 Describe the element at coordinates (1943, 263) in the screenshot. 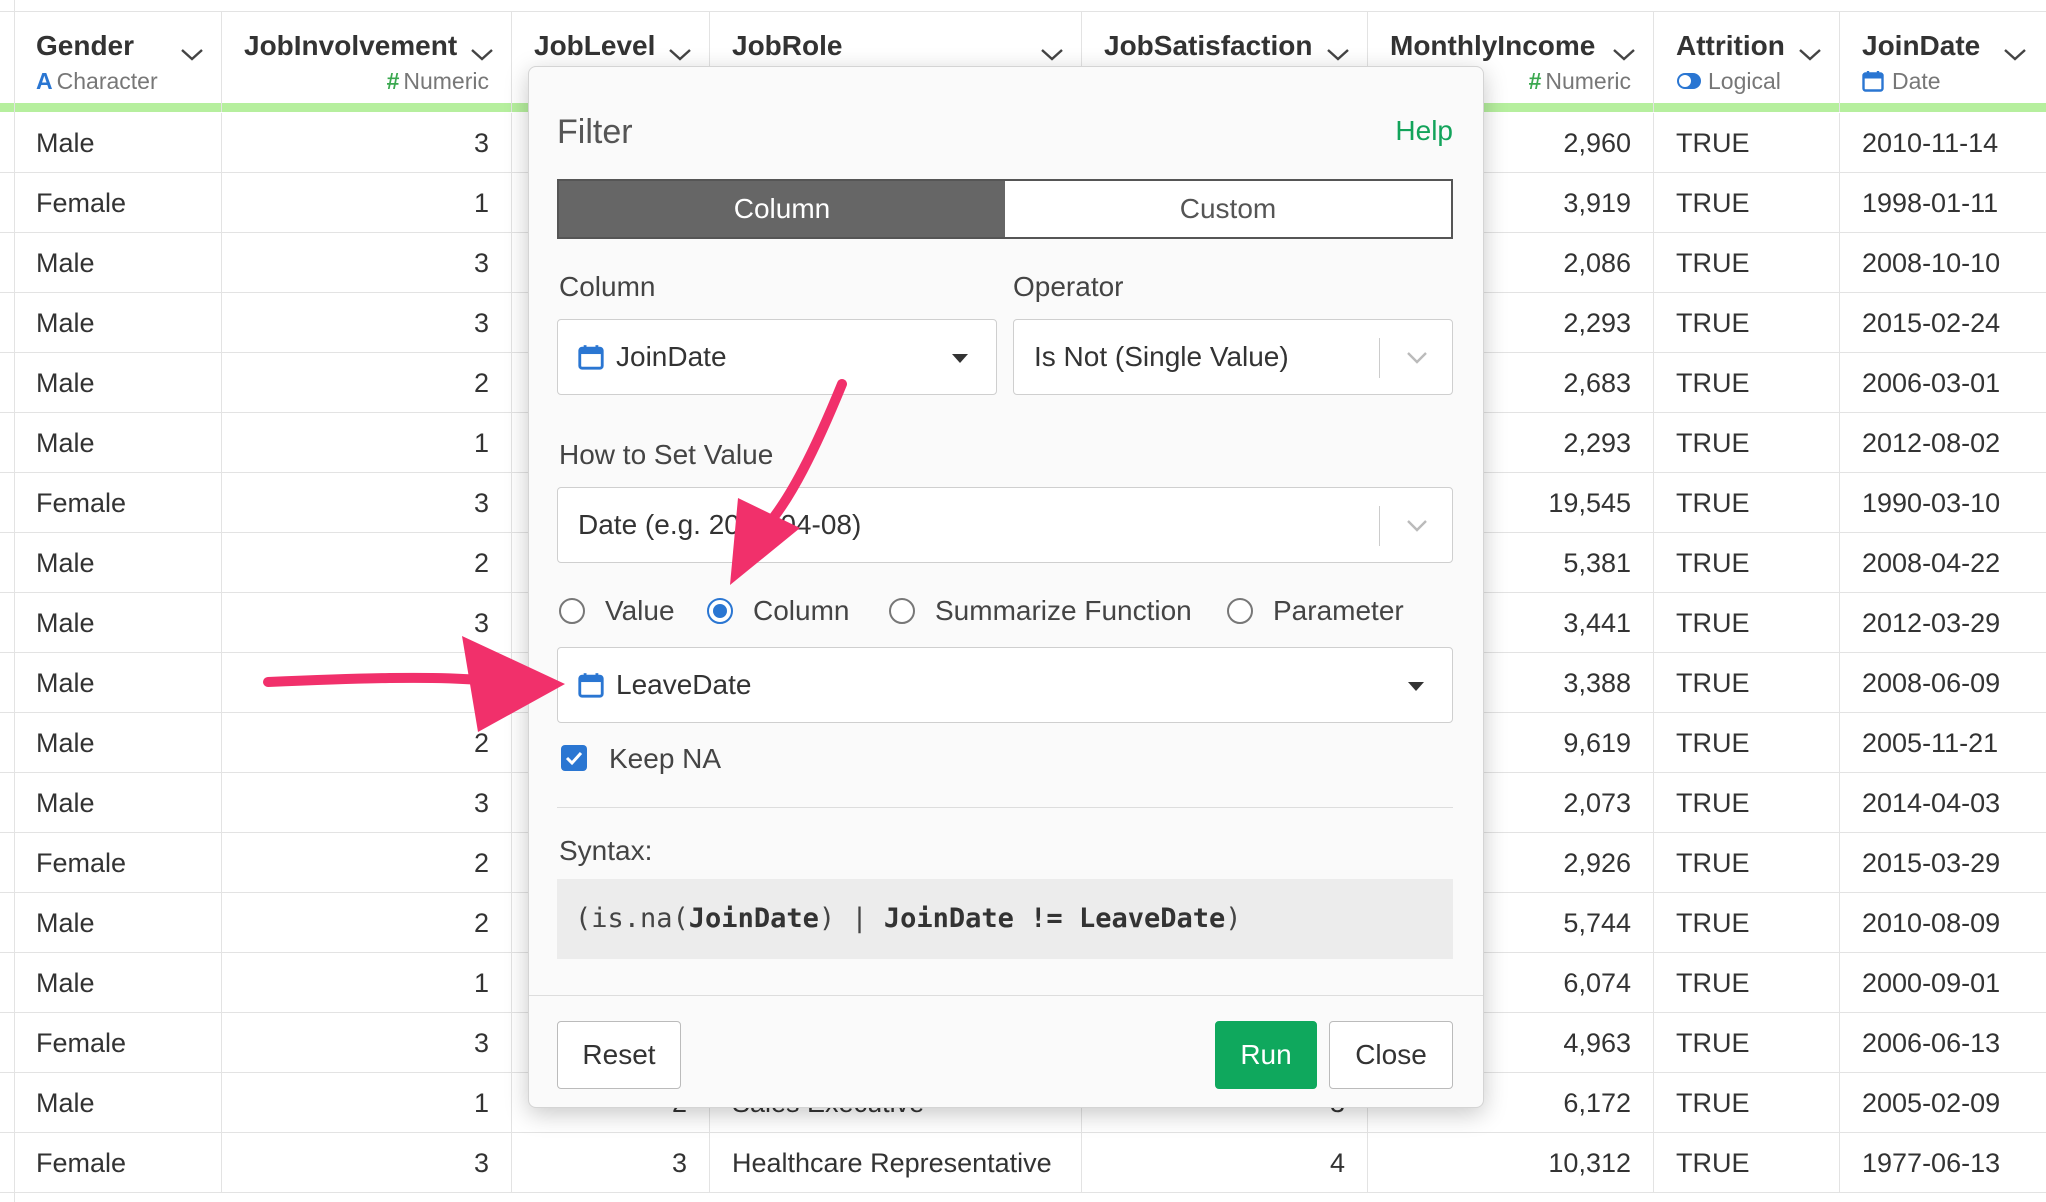

I see `cell-join-date: 2008-10-10` at that location.